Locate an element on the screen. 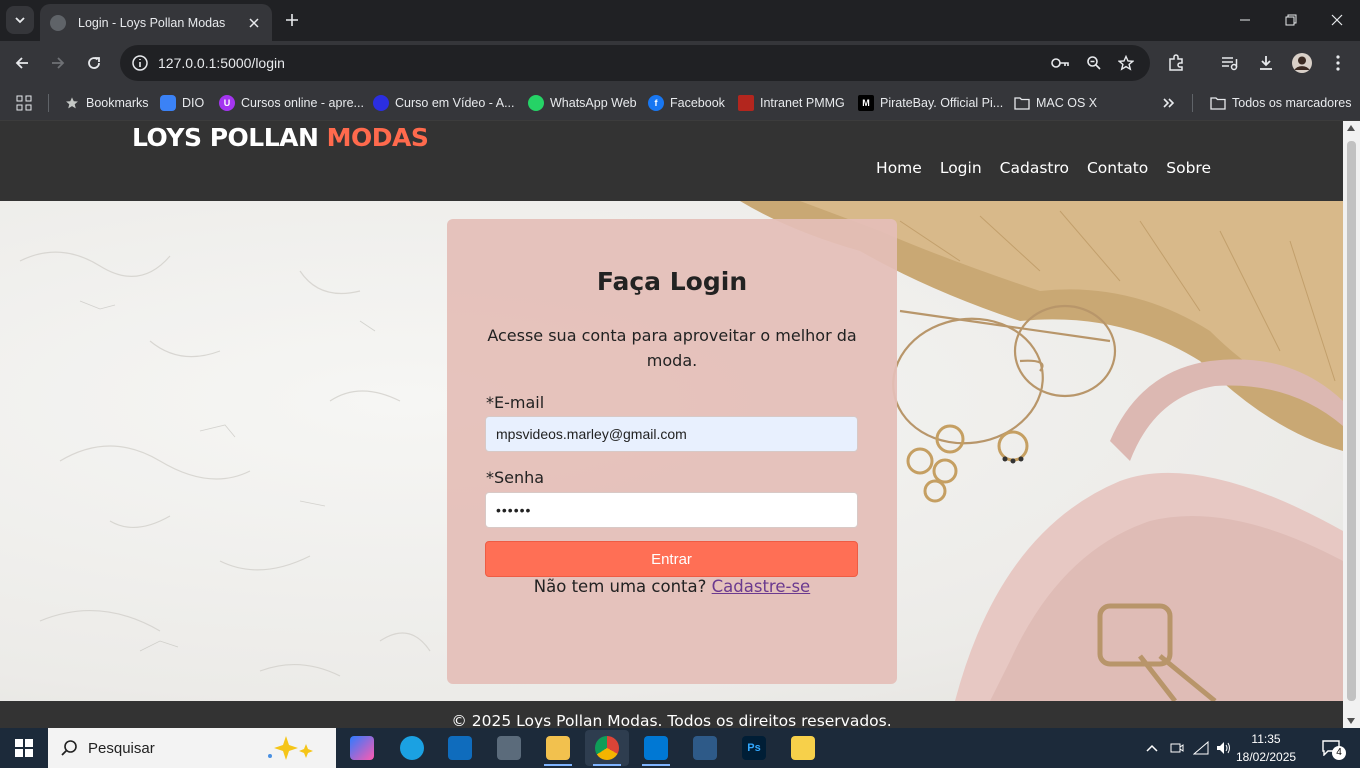  notification-center-button: 4 is located at coordinates (1331, 748).